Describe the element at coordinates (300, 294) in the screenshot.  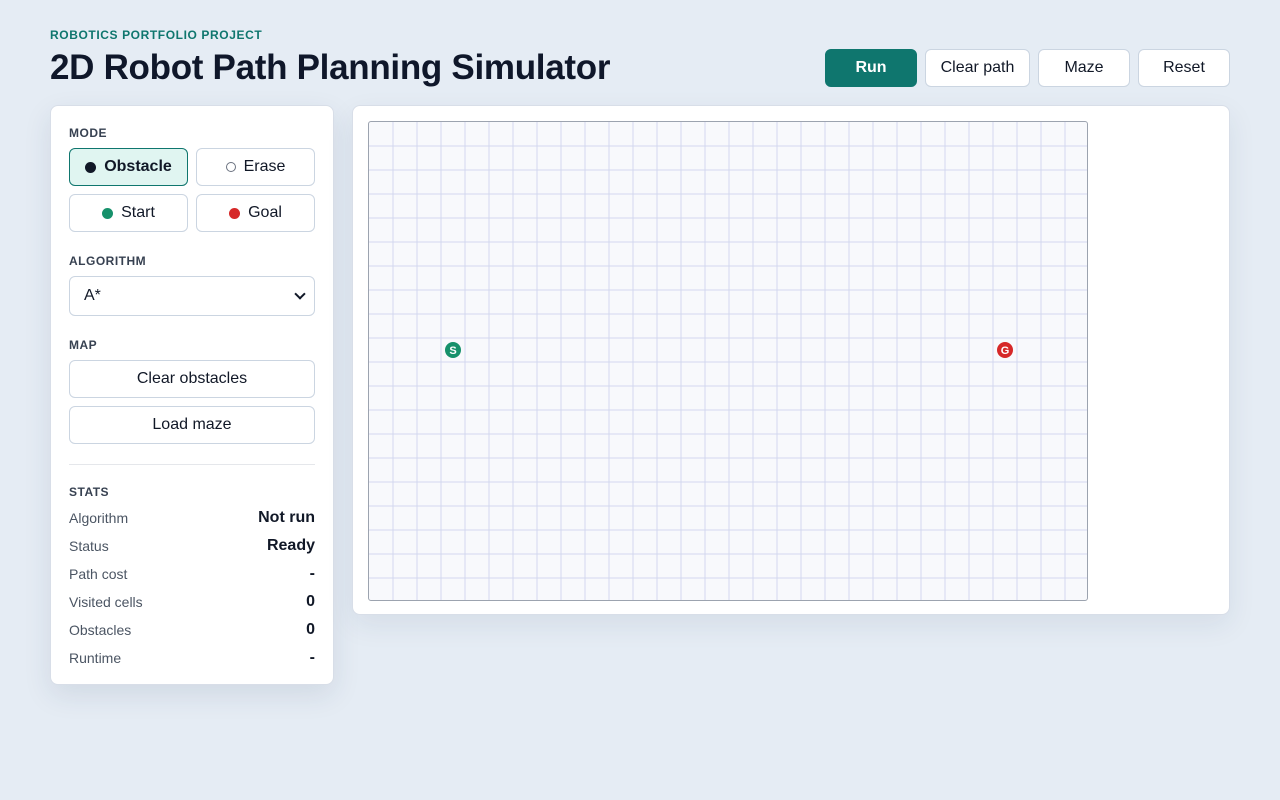
I see `chevron-down-icon` at that location.